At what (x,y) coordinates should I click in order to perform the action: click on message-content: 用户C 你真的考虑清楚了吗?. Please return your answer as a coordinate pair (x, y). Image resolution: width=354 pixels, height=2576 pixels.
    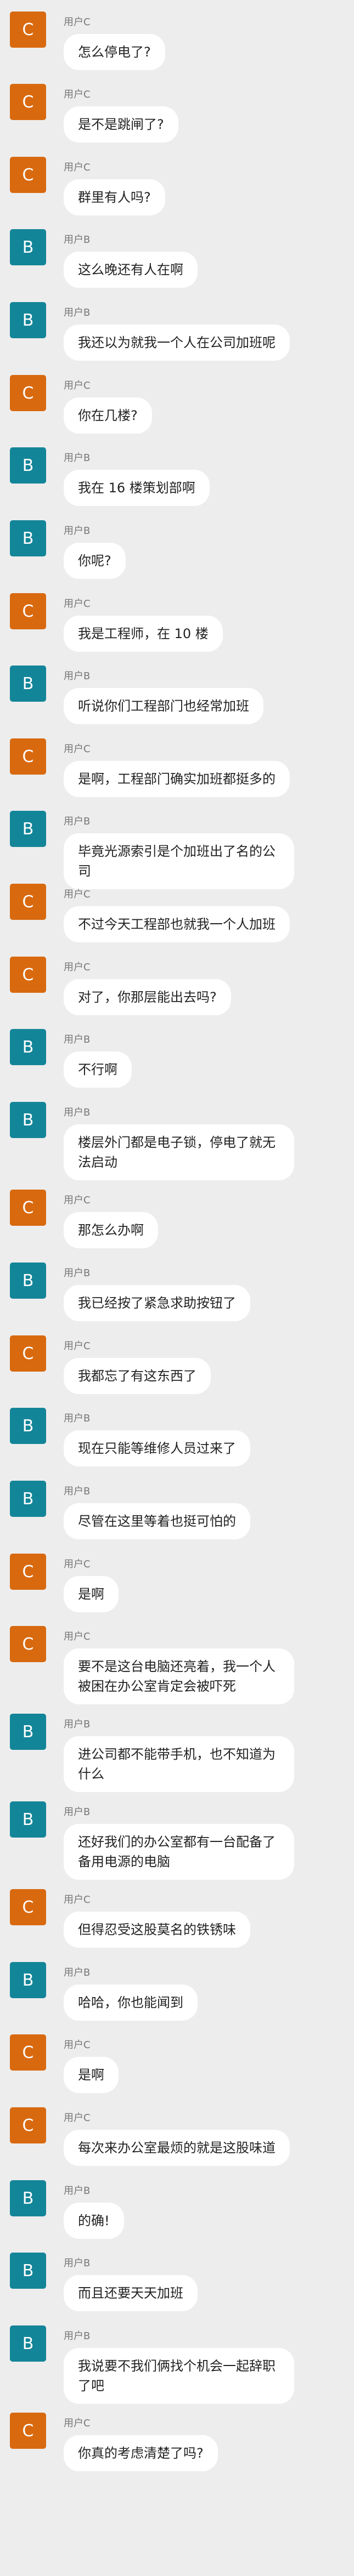
    Looking at the image, I should click on (141, 2442).